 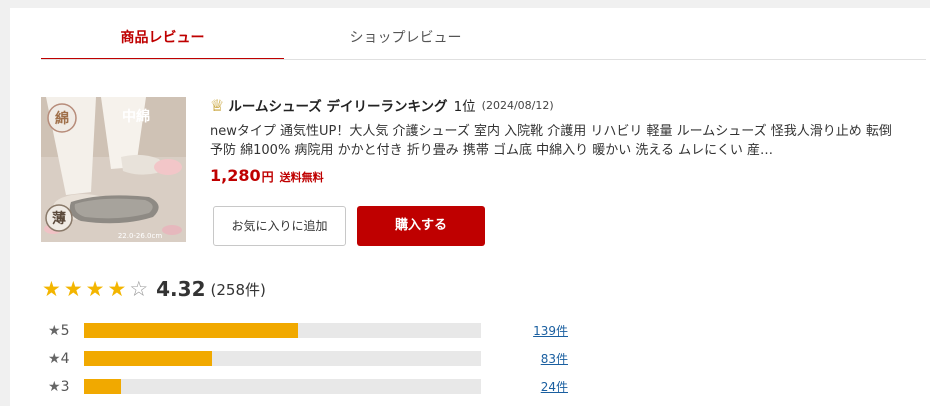 I want to click on product-photo: 綿 薄 中綿 22.0-26.0cm, so click(x=113, y=169).